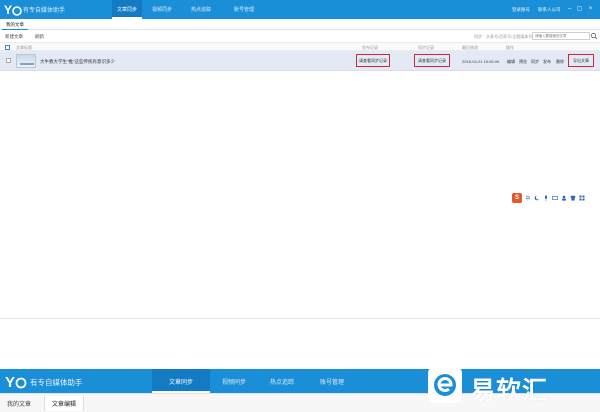  Describe the element at coordinates (521, 10) in the screenshot. I see `login-link: 登录账号` at that location.